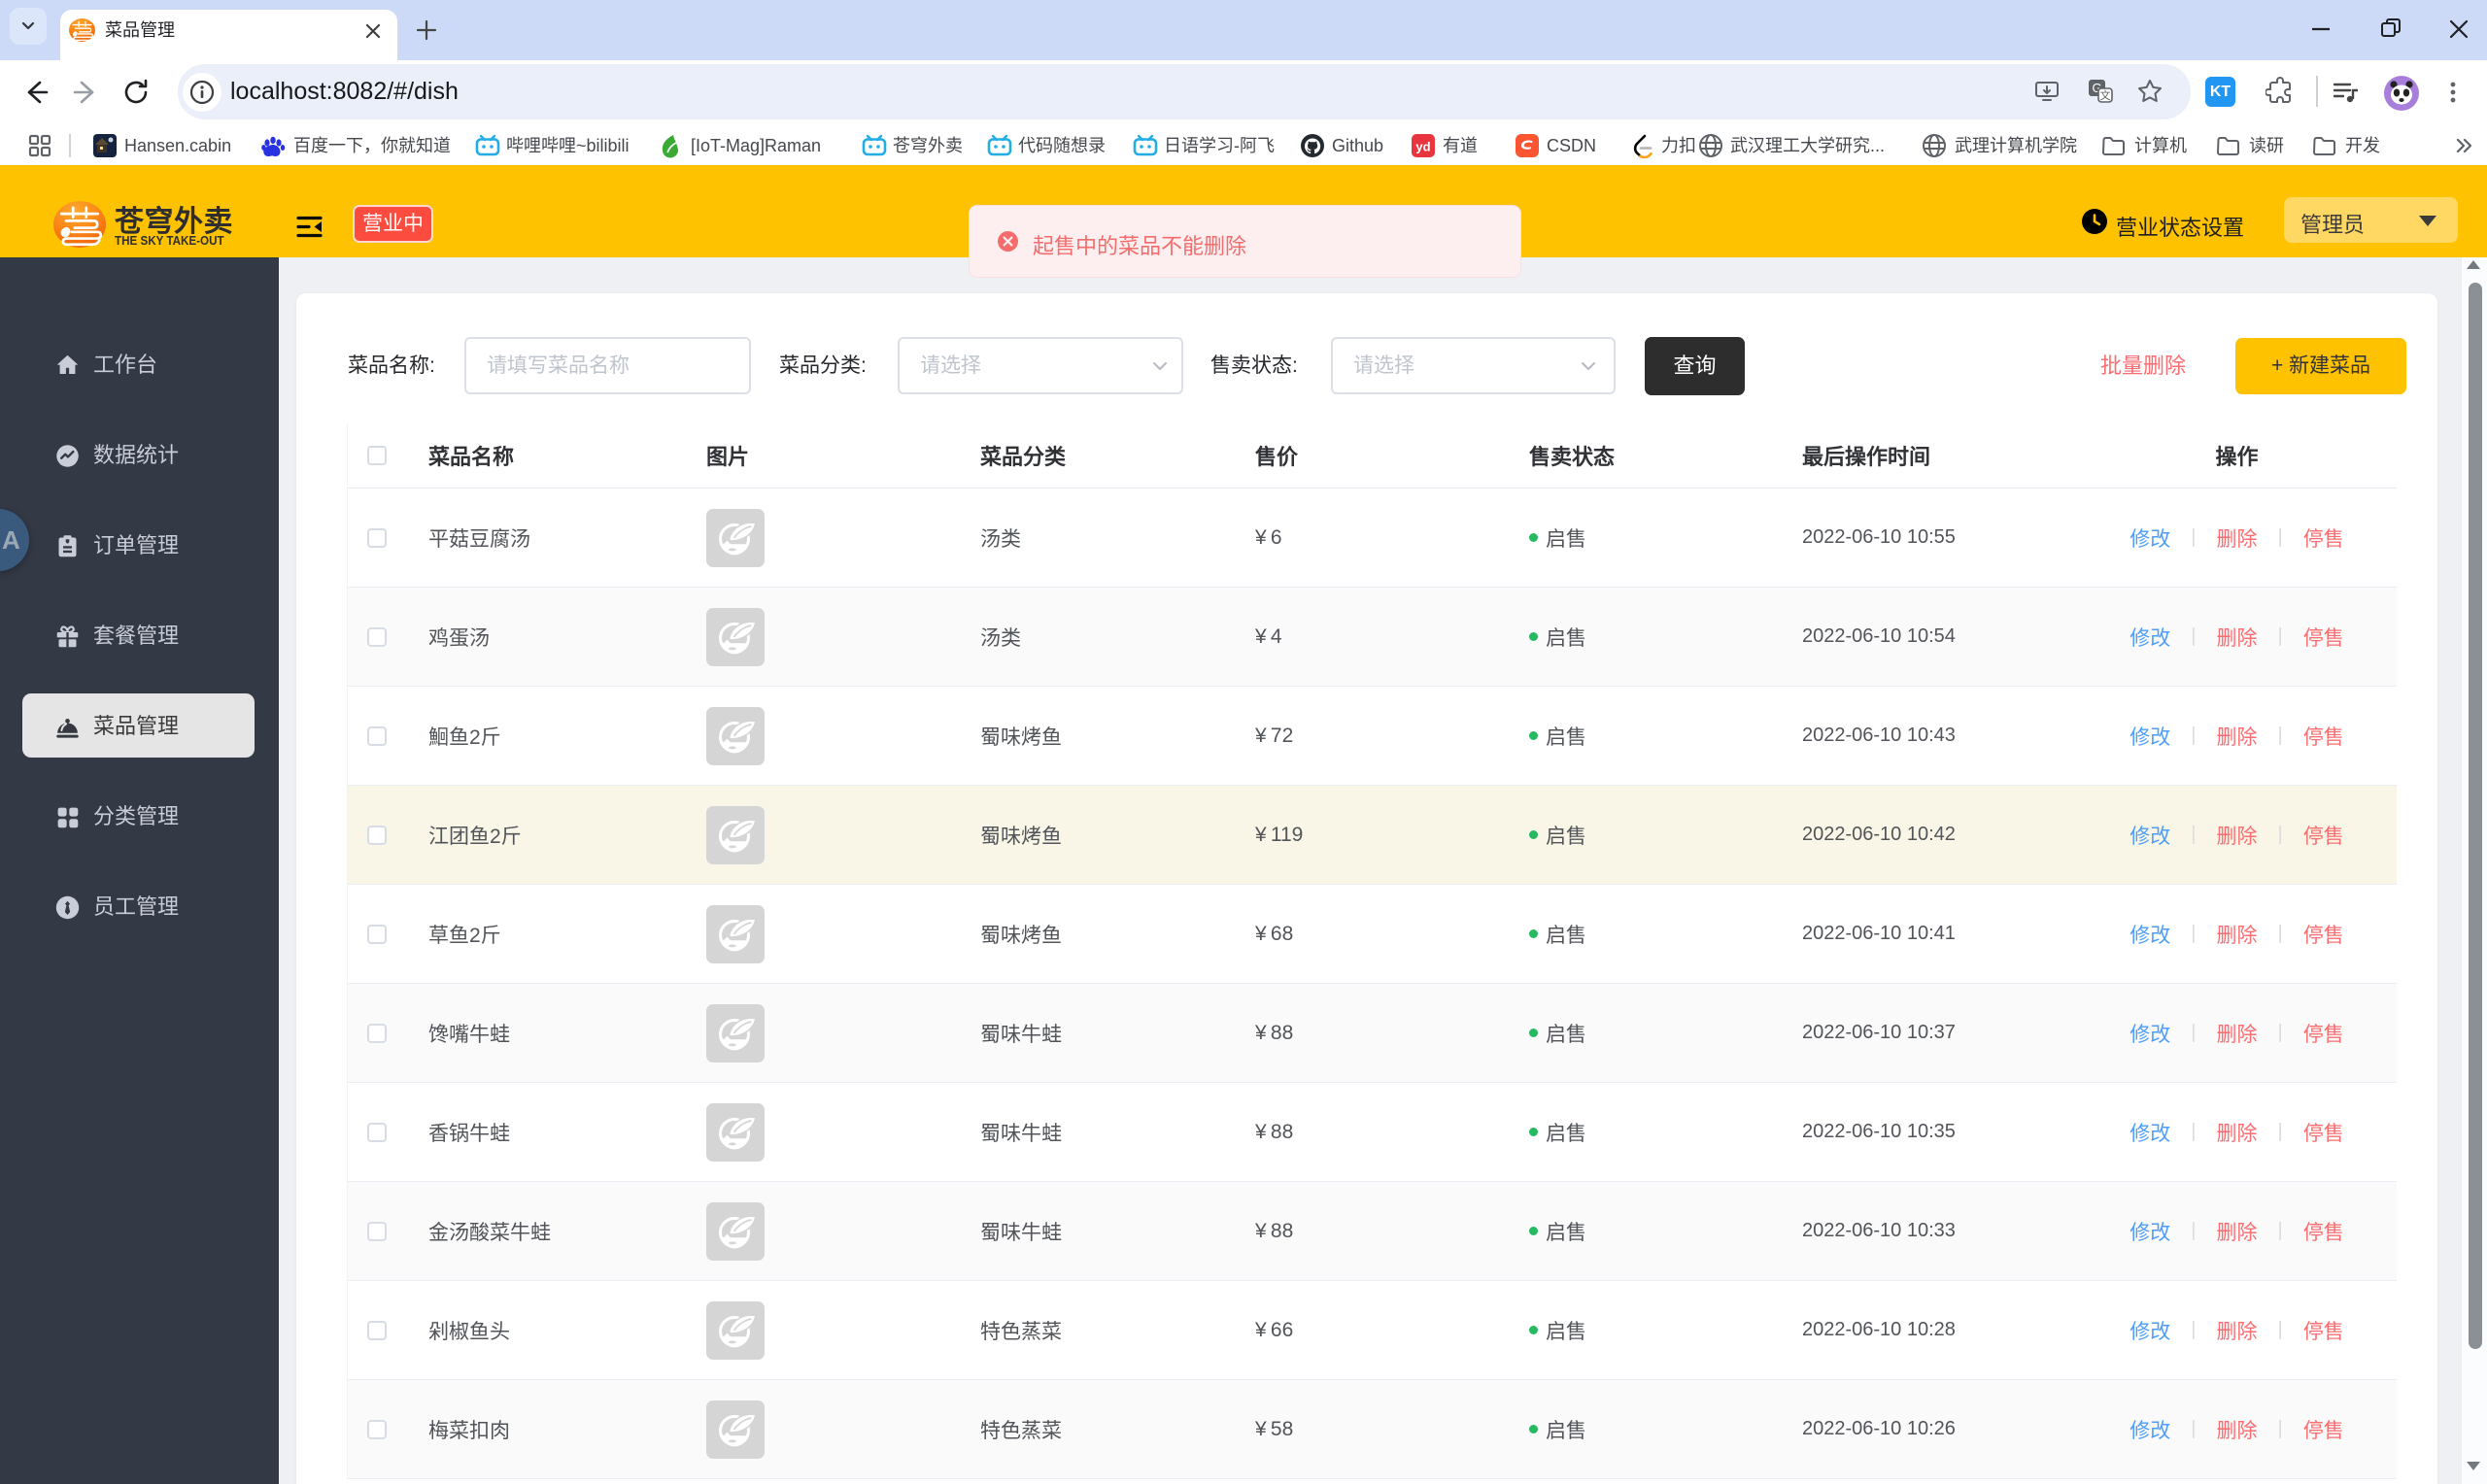  Describe the element at coordinates (1422, 147) in the screenshot. I see `svg-text: yd` at that location.